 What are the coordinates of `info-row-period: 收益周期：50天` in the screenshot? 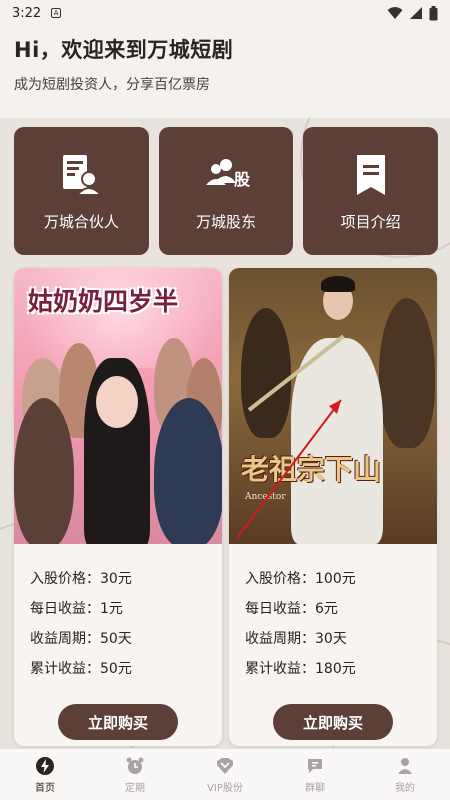 It's located at (126, 639).